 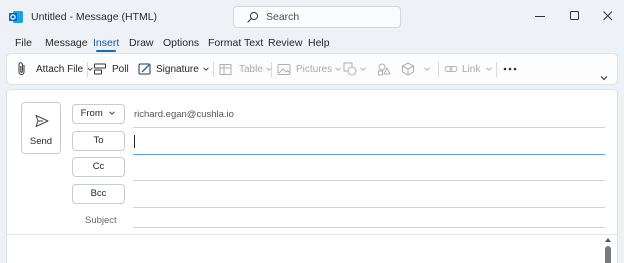 I want to click on table-button: Table, so click(x=246, y=69).